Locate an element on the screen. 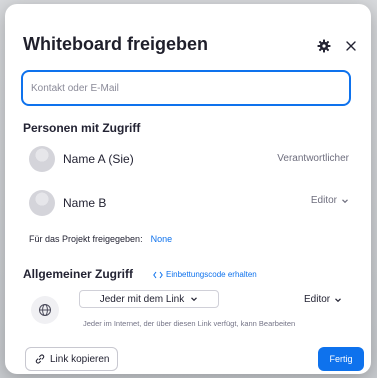 The height and width of the screenshot is (378, 377). copy-link-button: Link kopieren is located at coordinates (72, 359).